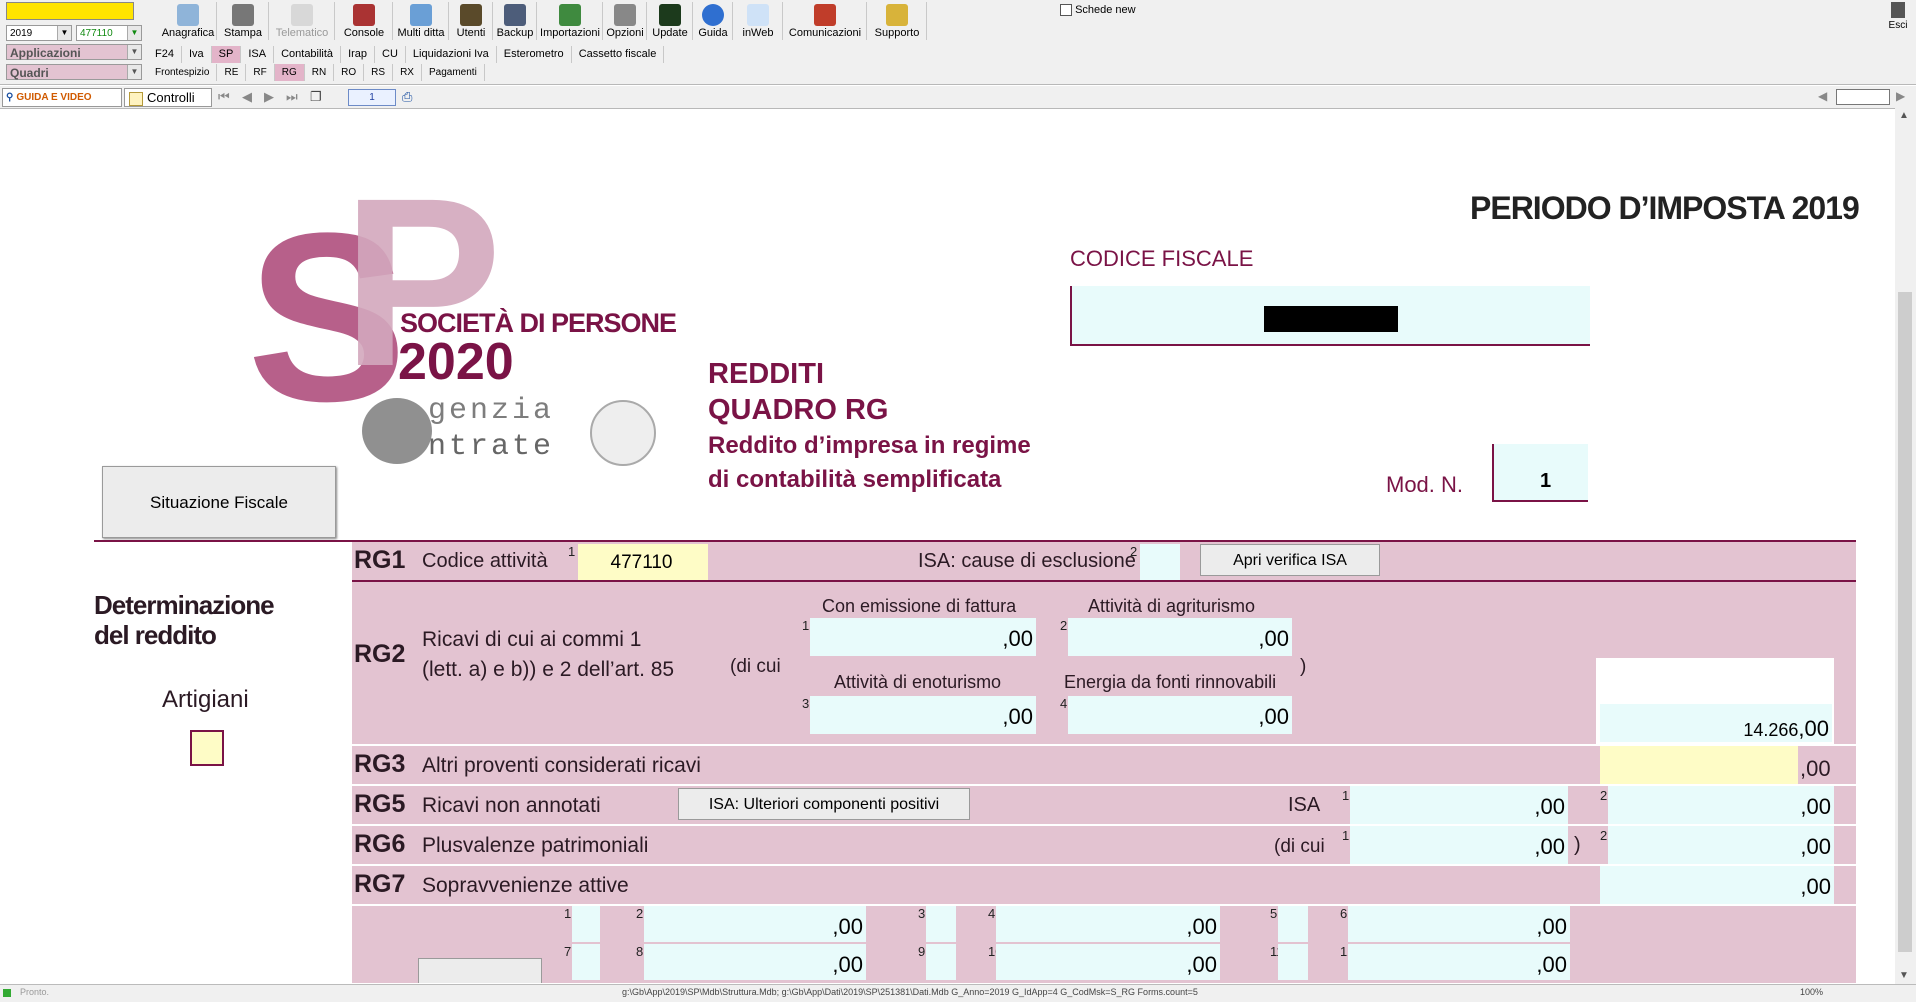 This screenshot has width=1916, height=1002. Describe the element at coordinates (1822, 96) in the screenshot. I see `scroll-left-icon: ◀` at that location.